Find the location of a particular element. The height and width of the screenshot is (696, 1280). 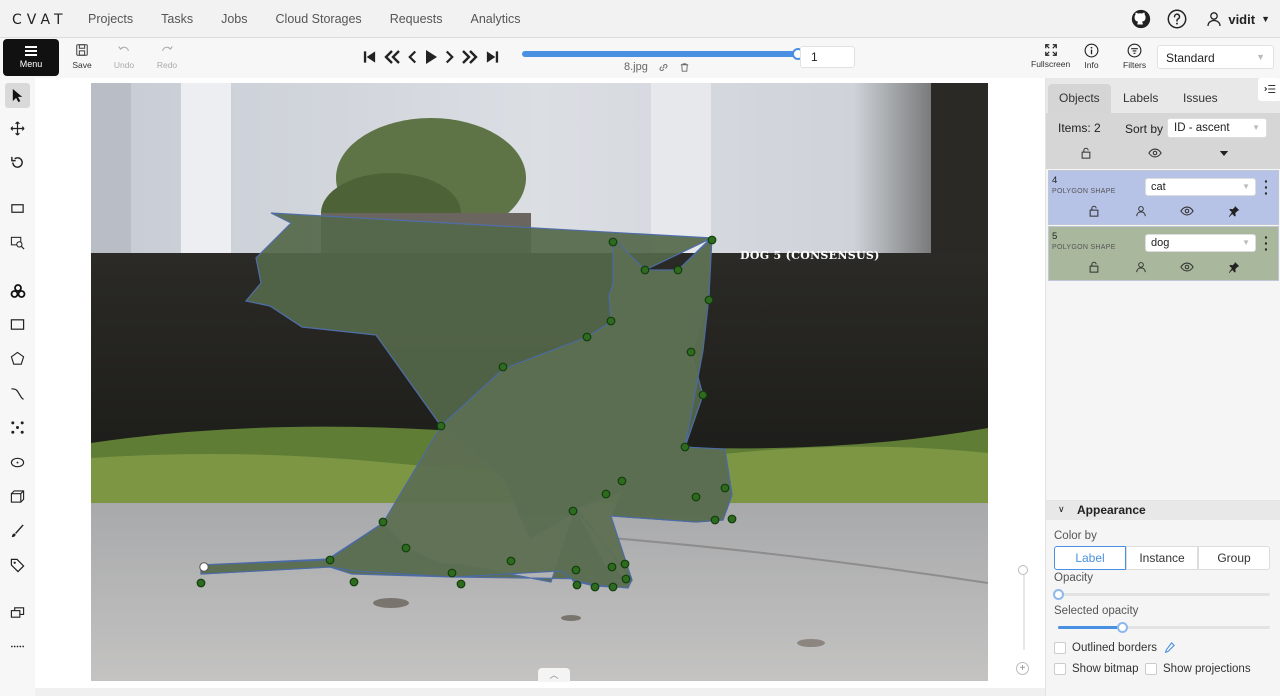

filters-button: Filters is located at coordinates (1134, 56).